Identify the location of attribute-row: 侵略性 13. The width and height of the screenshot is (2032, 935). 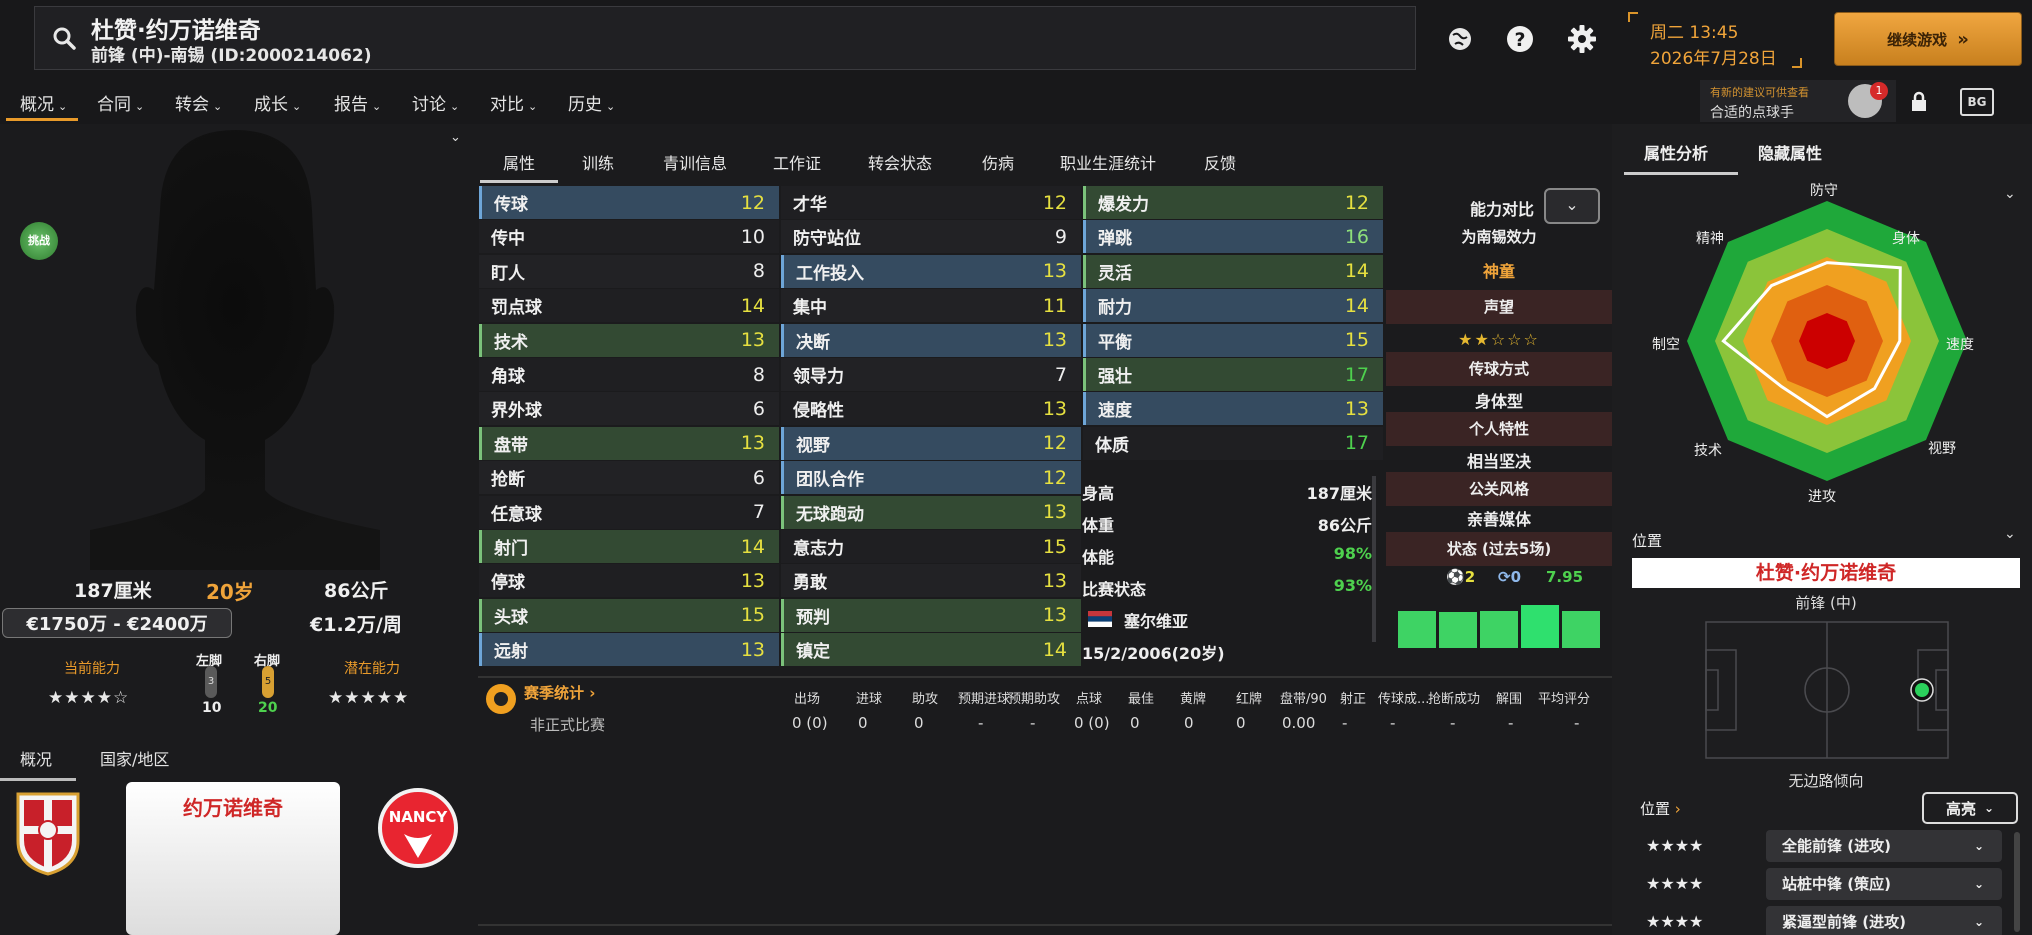
(931, 409).